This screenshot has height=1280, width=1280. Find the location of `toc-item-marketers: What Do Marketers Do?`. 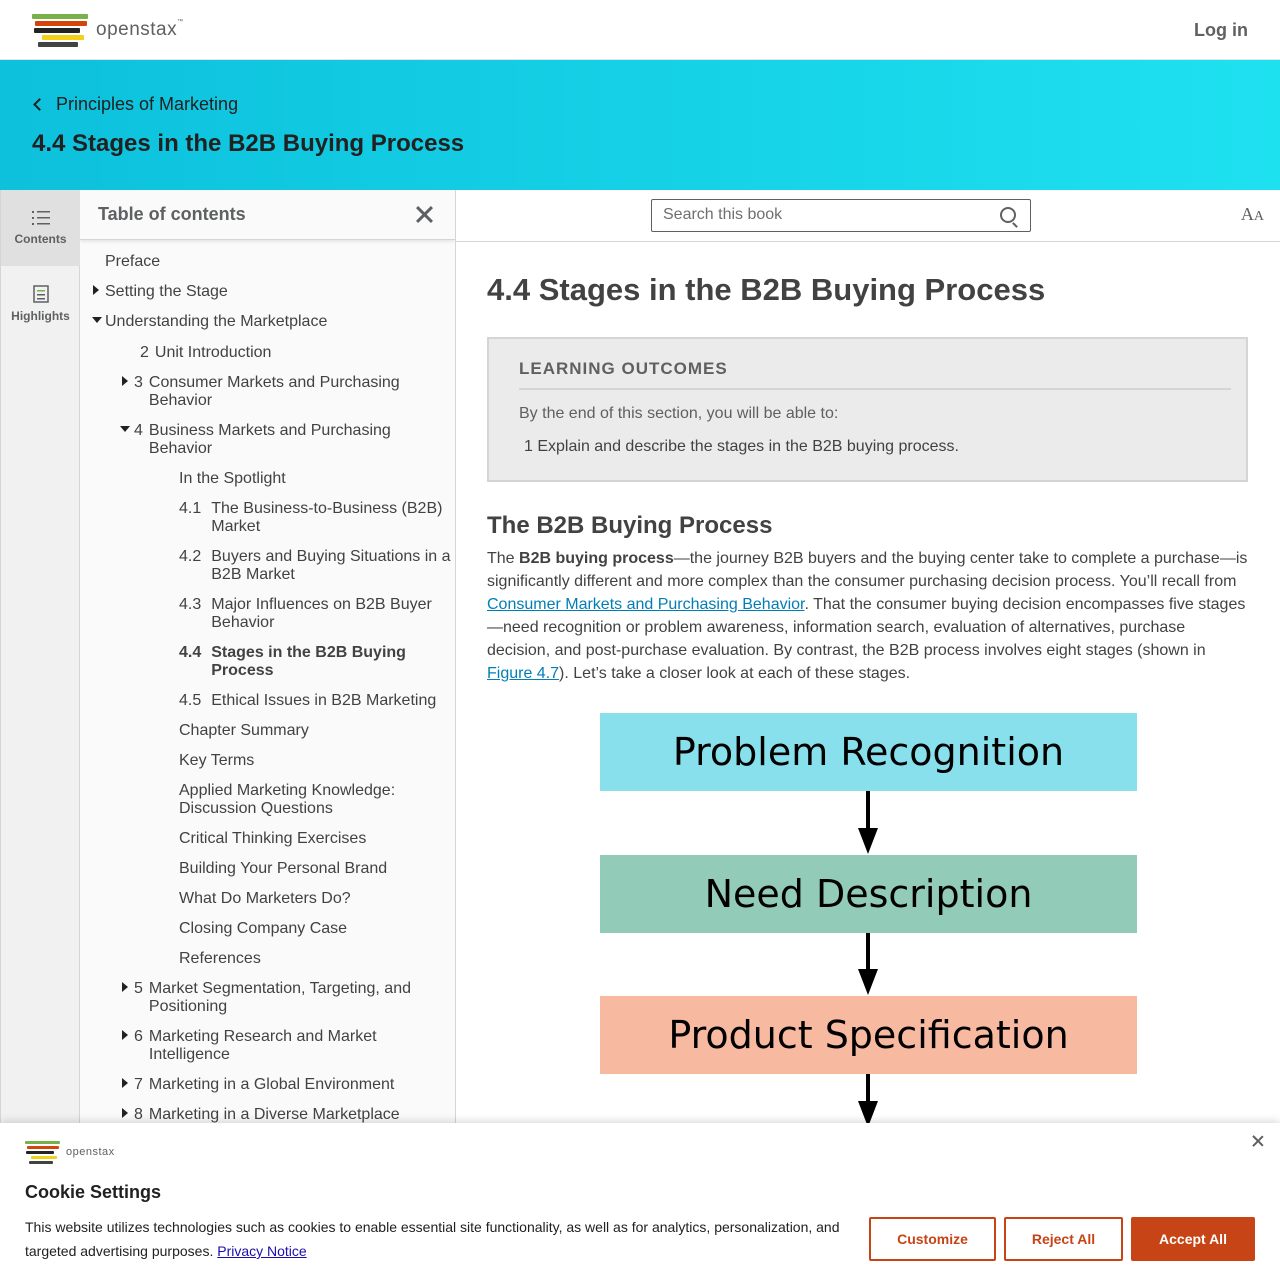

toc-item-marketers: What Do Marketers Do? is located at coordinates (265, 899).